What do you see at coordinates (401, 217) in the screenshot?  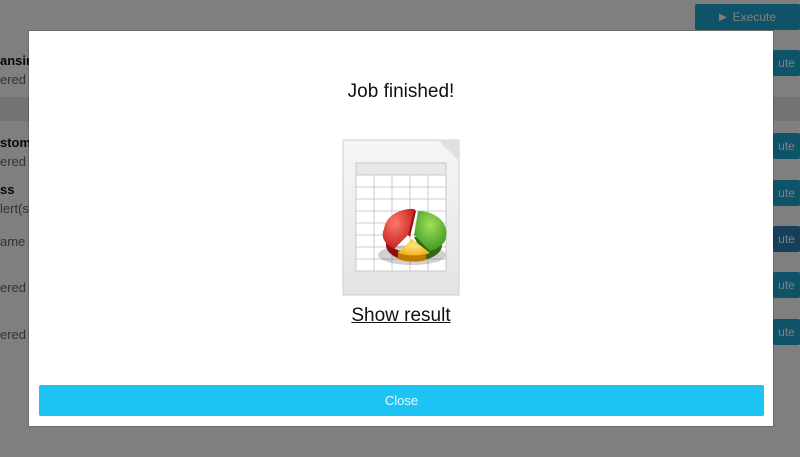 I see `spreadsheet-pie-chart-icon` at bounding box center [401, 217].